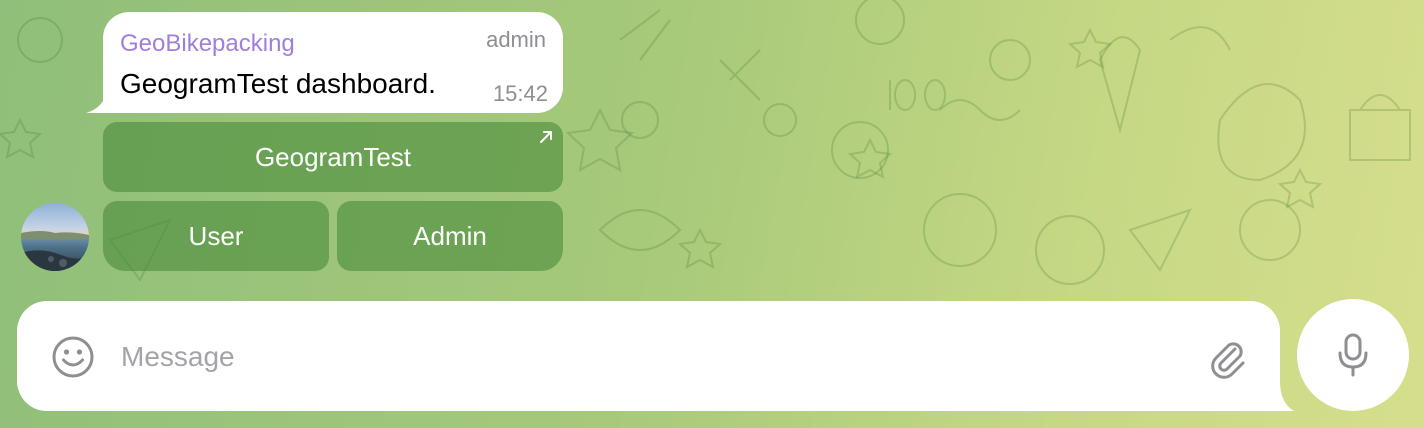  I want to click on message-sender: GeoBikepacking, so click(207, 44).